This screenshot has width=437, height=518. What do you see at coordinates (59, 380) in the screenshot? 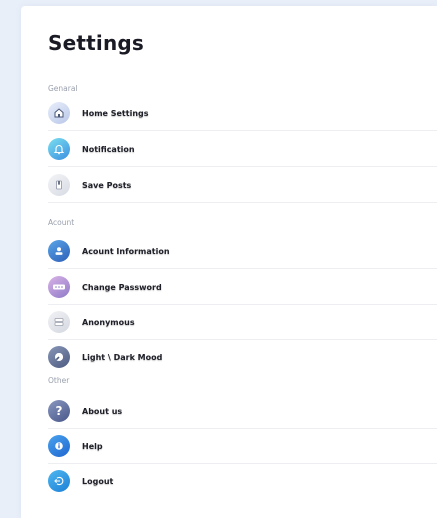
I see `section-other-label: Other` at bounding box center [59, 380].